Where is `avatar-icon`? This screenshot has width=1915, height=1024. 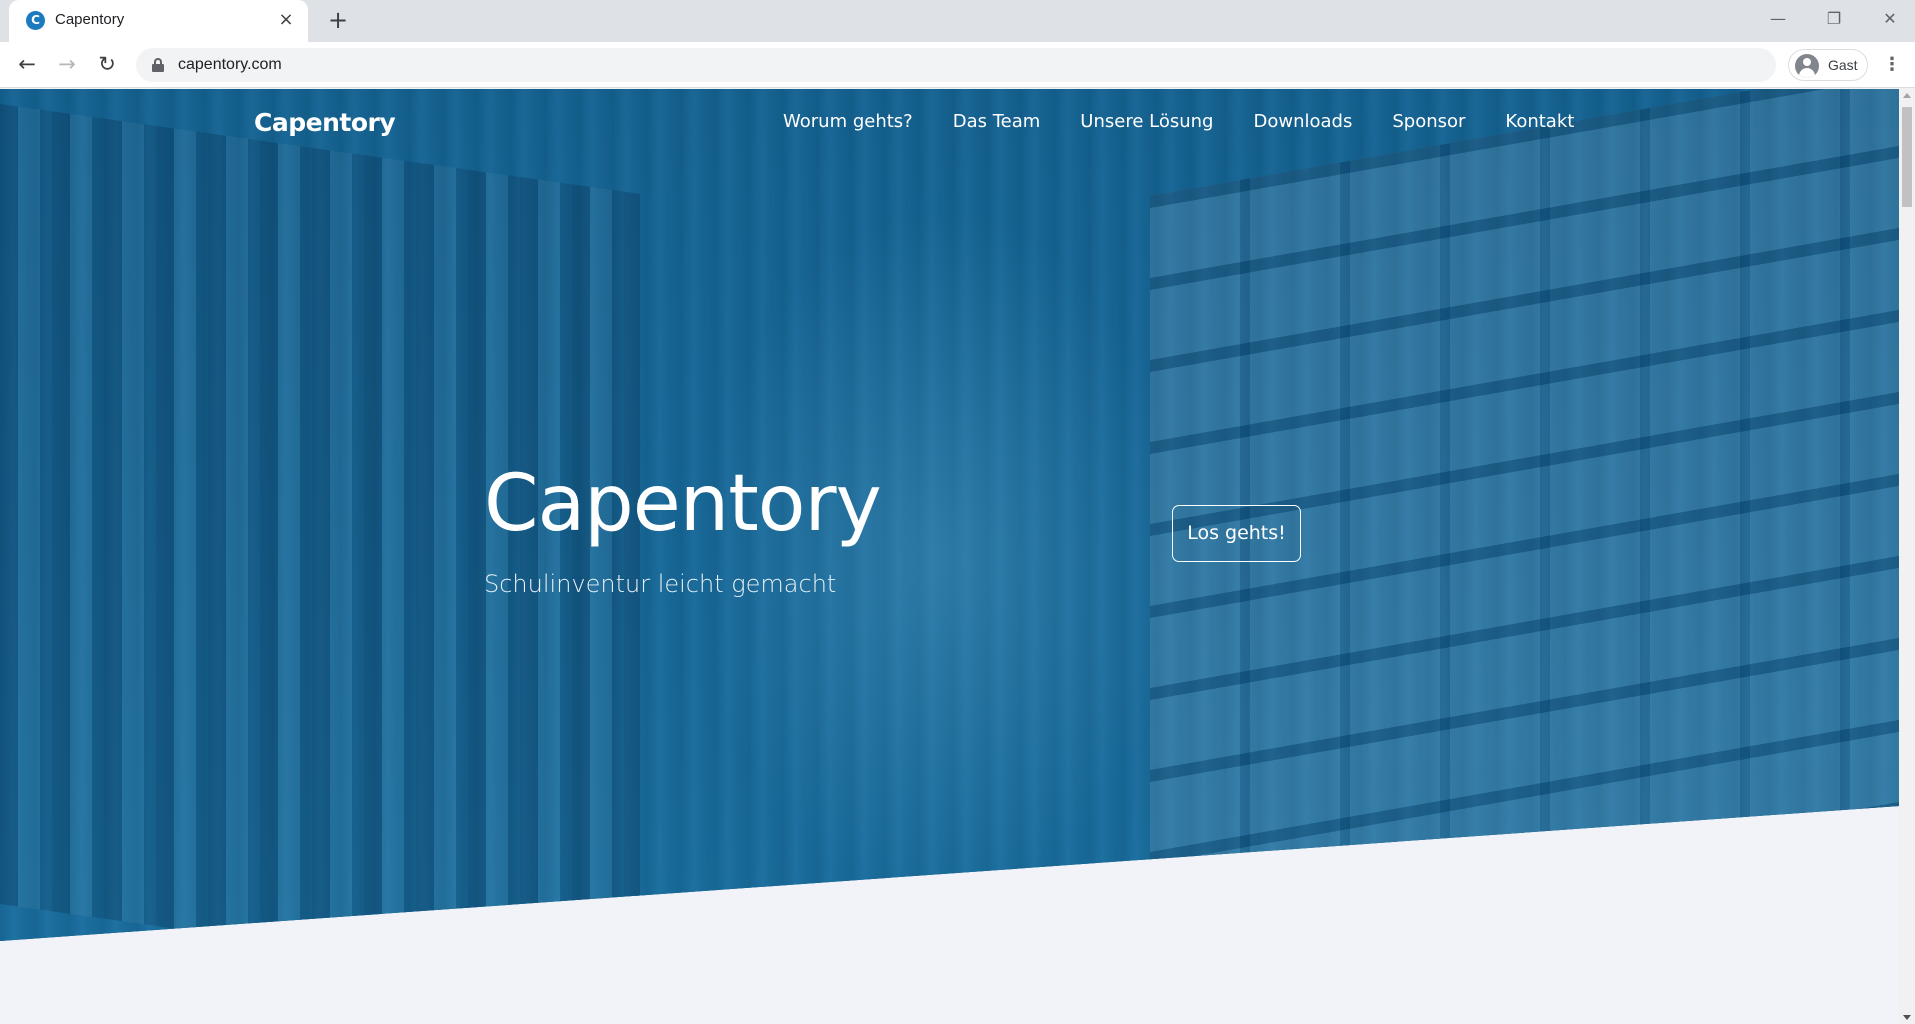
avatar-icon is located at coordinates (1807, 66).